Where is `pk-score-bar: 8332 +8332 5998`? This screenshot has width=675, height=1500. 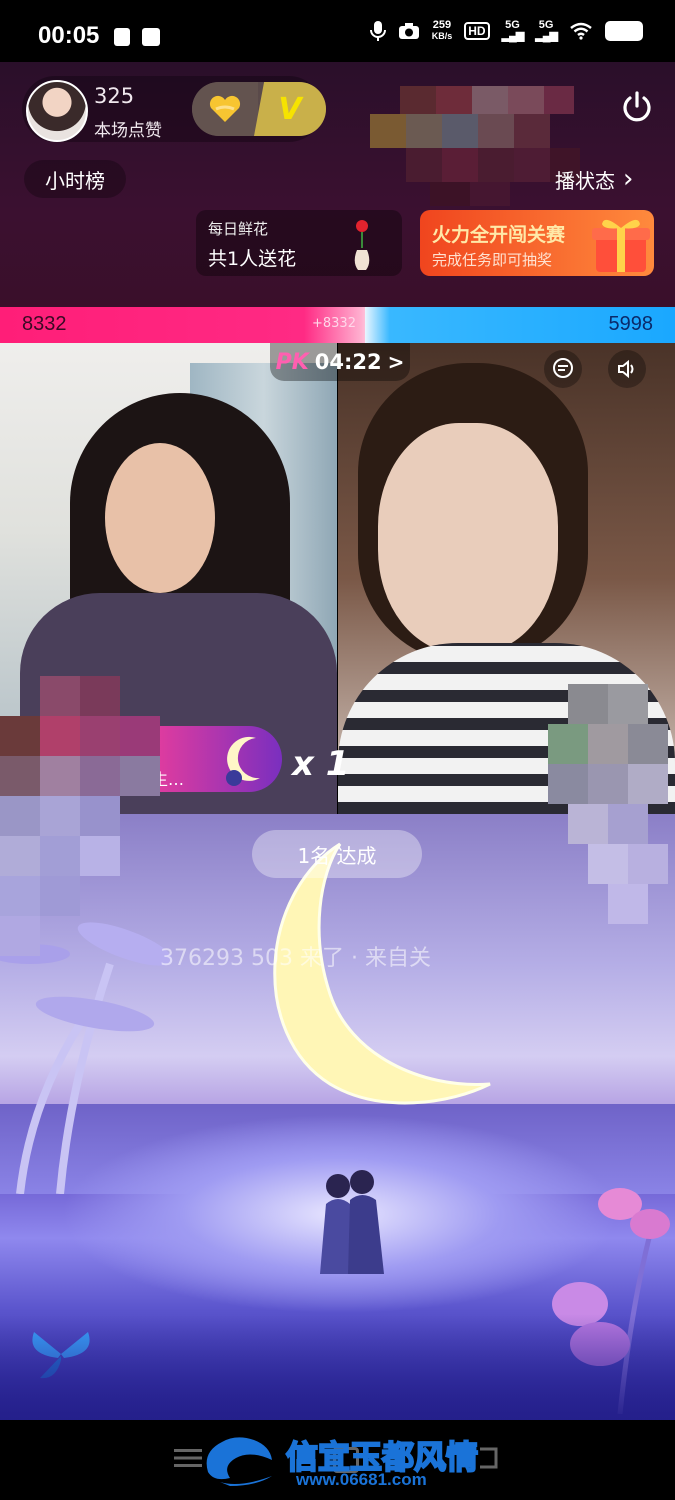
pk-score-bar: 8332 +8332 5998 is located at coordinates (337, 325).